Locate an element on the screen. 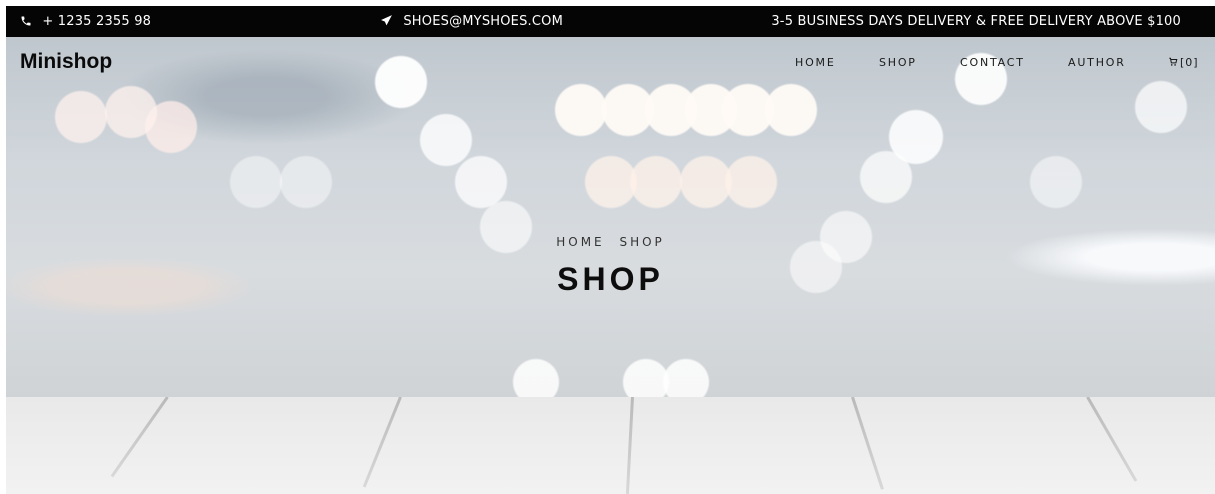 This screenshot has width=1215, height=494. brand-logo: Minishop is located at coordinates (66, 62).